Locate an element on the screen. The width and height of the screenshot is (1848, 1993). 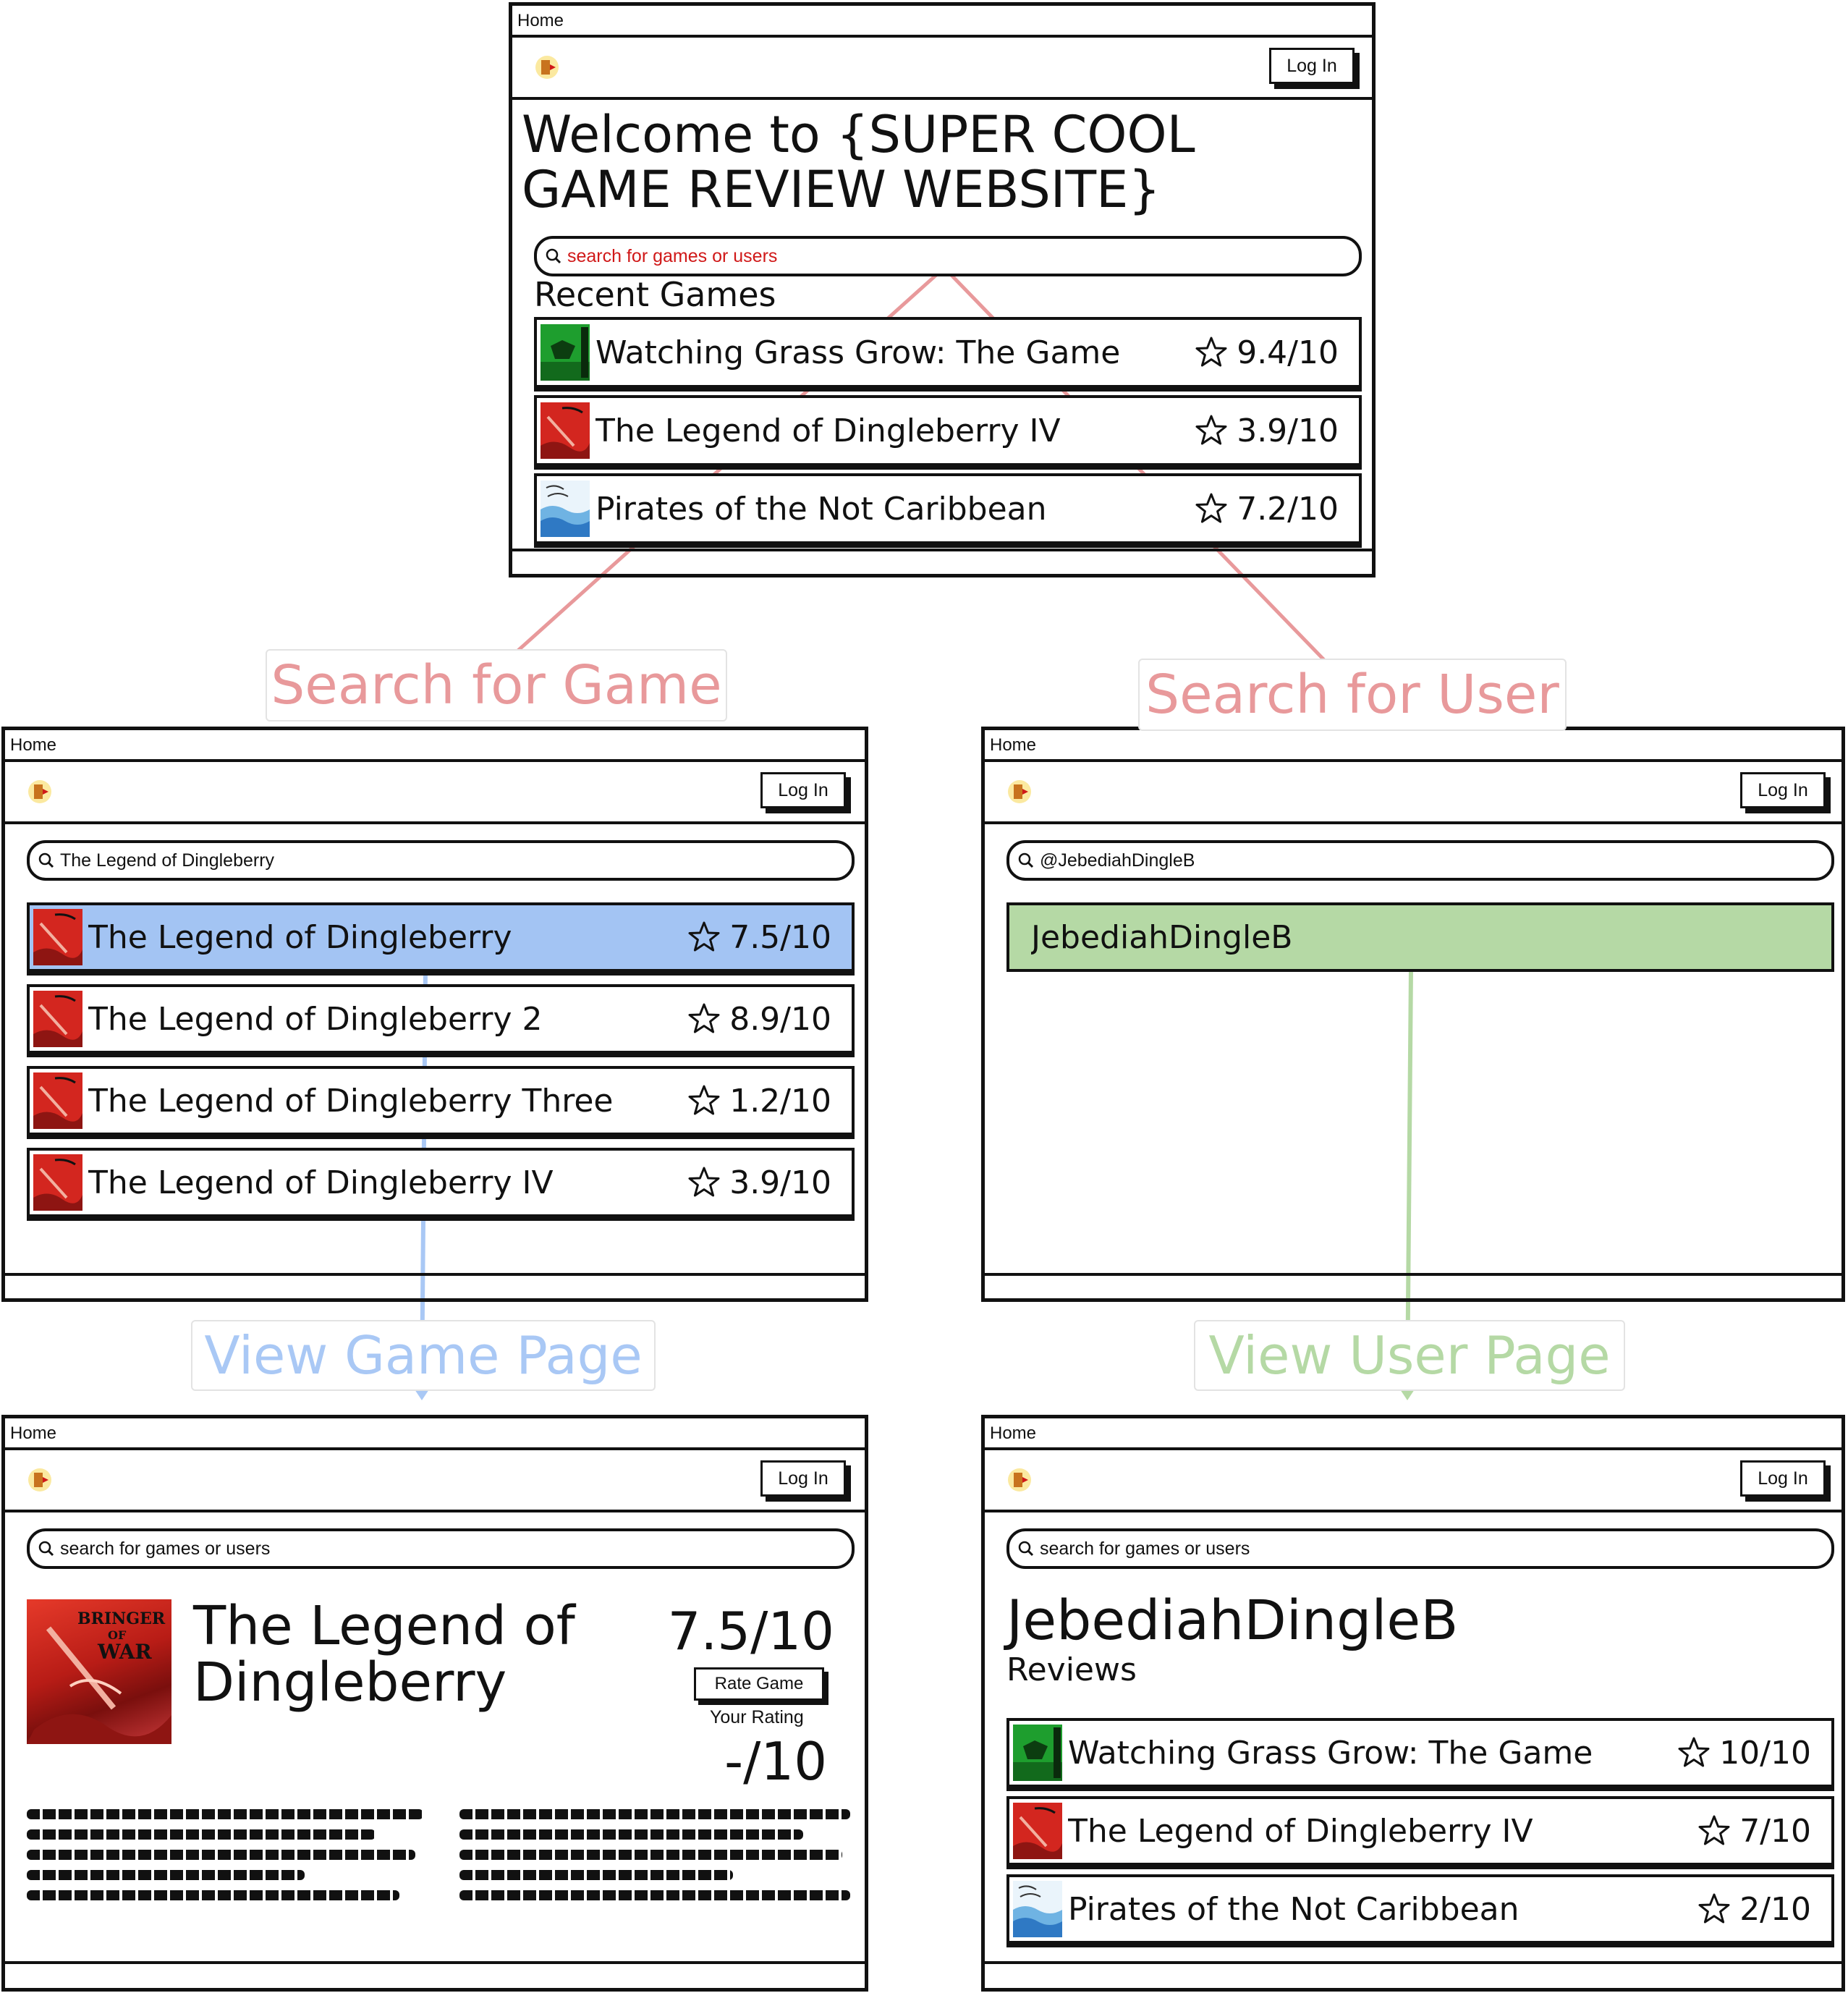
user-result-name: JebediahDingleB is located at coordinates (1162, 937).